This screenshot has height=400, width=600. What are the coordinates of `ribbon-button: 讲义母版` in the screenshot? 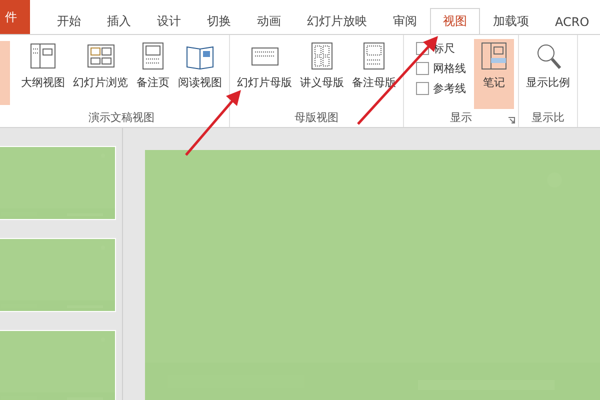 It's located at (322, 74).